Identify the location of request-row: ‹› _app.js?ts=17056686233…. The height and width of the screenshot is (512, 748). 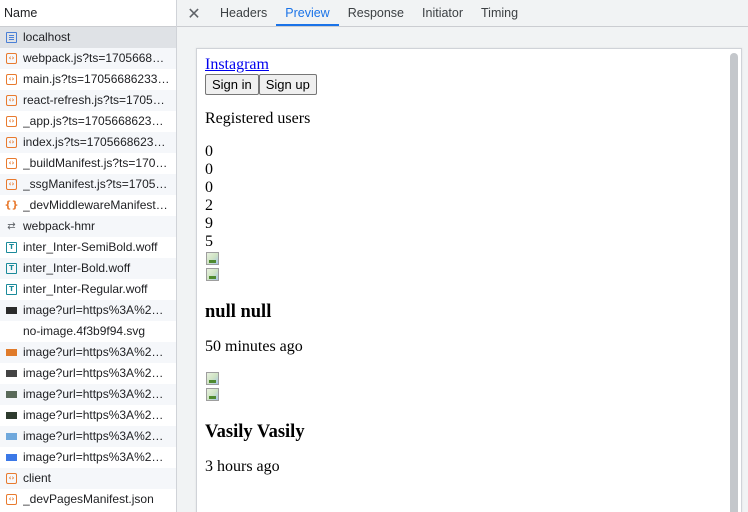
(88, 121).